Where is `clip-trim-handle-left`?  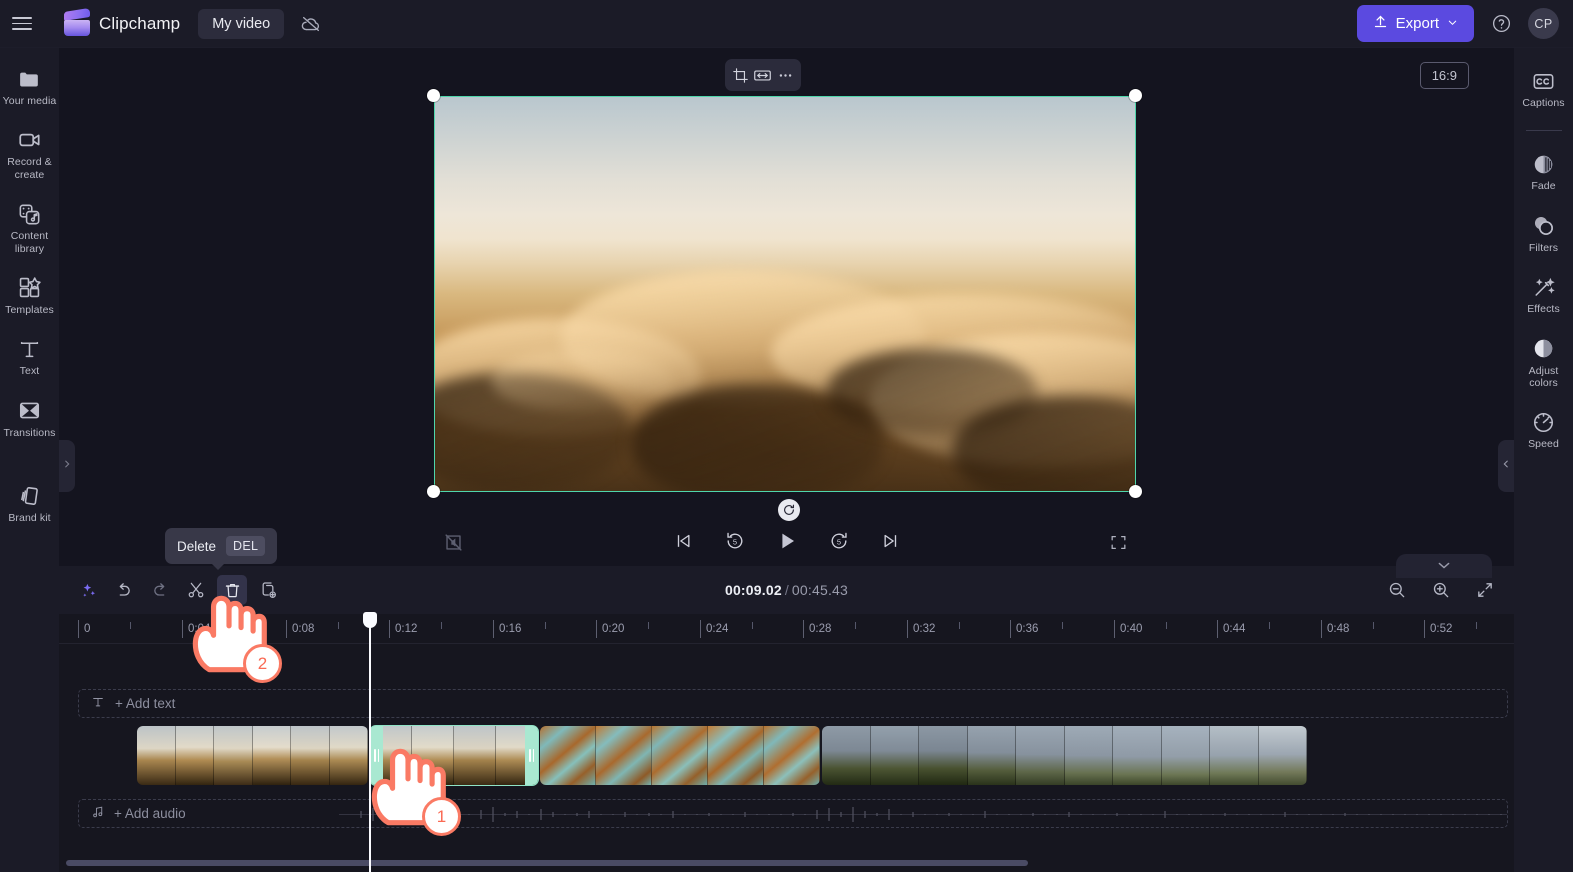
clip-trim-handle-left is located at coordinates (376, 755).